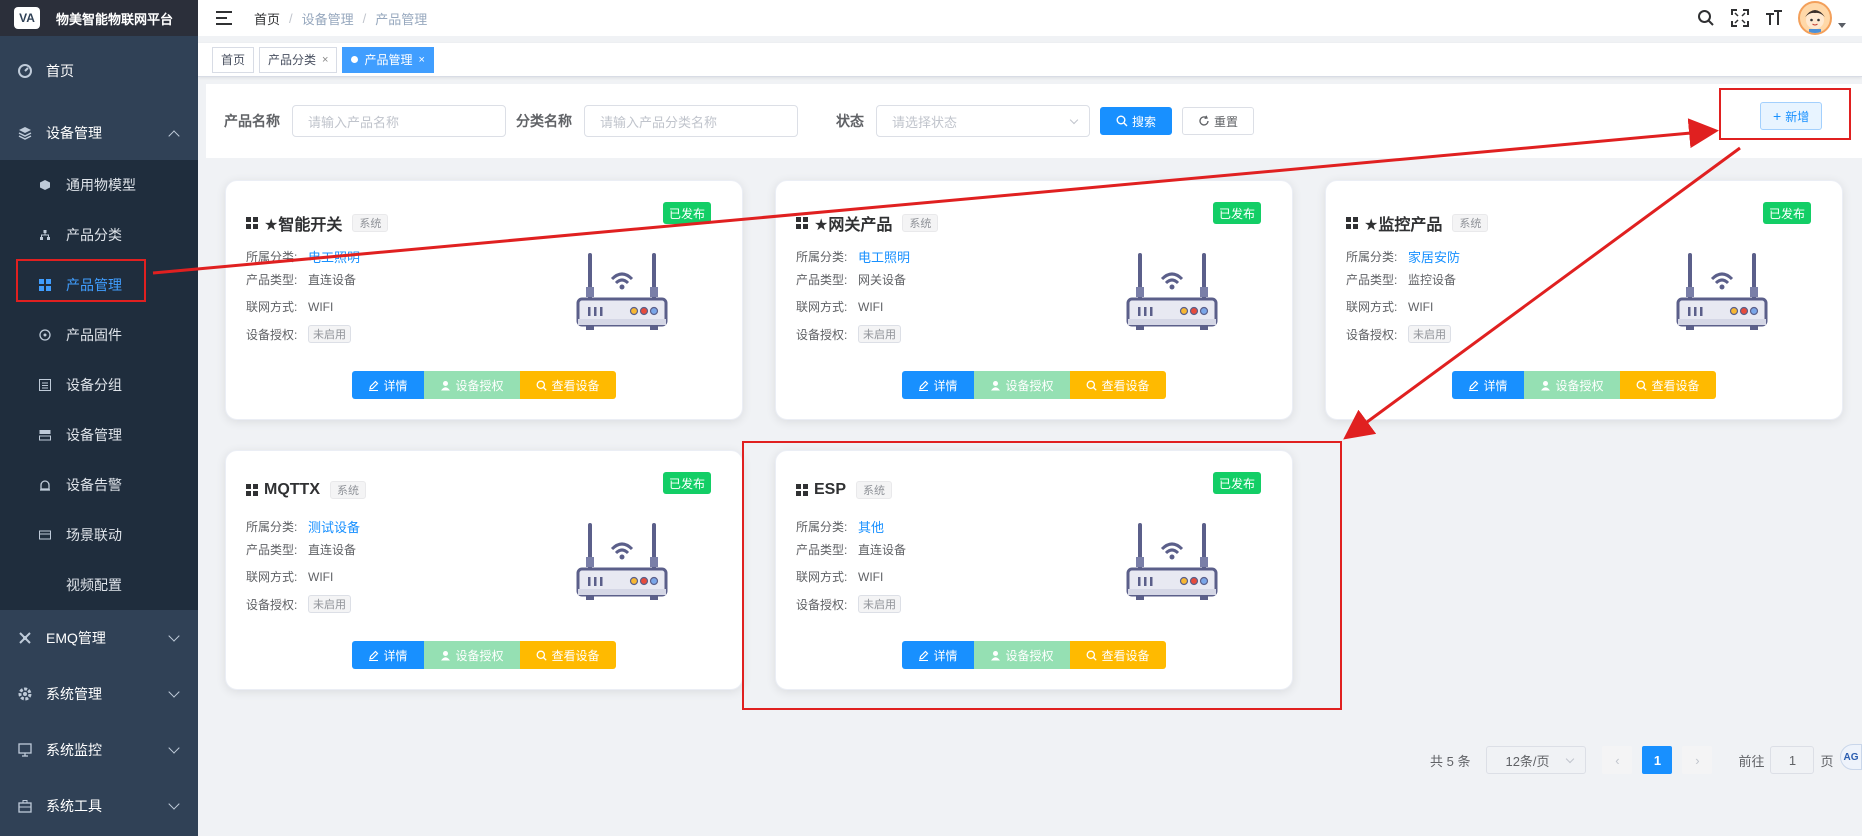 This screenshot has height=836, width=1862. What do you see at coordinates (983, 121) in the screenshot?
I see `status-select: 请选择状态` at bounding box center [983, 121].